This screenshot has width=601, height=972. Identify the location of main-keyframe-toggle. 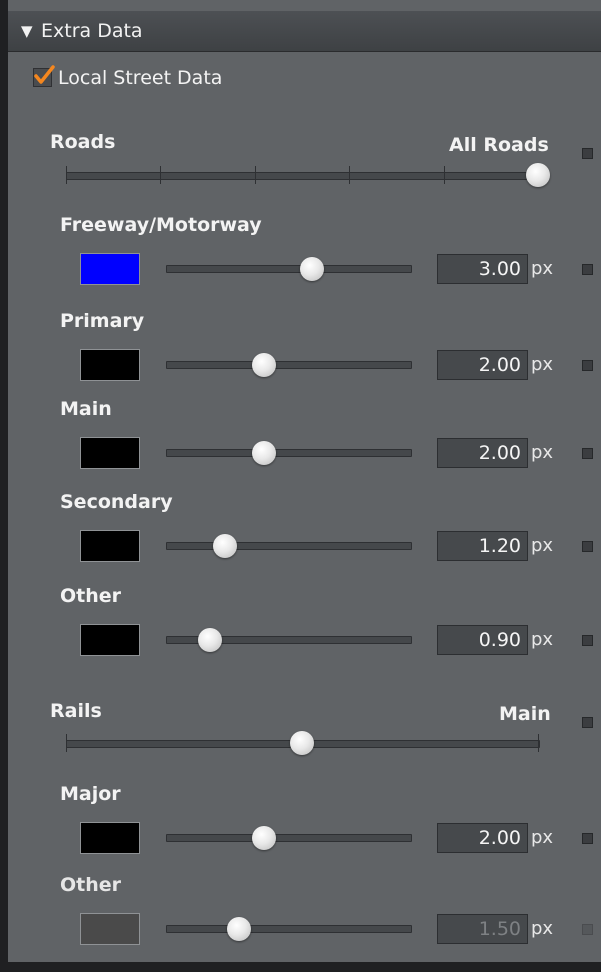
(587, 453).